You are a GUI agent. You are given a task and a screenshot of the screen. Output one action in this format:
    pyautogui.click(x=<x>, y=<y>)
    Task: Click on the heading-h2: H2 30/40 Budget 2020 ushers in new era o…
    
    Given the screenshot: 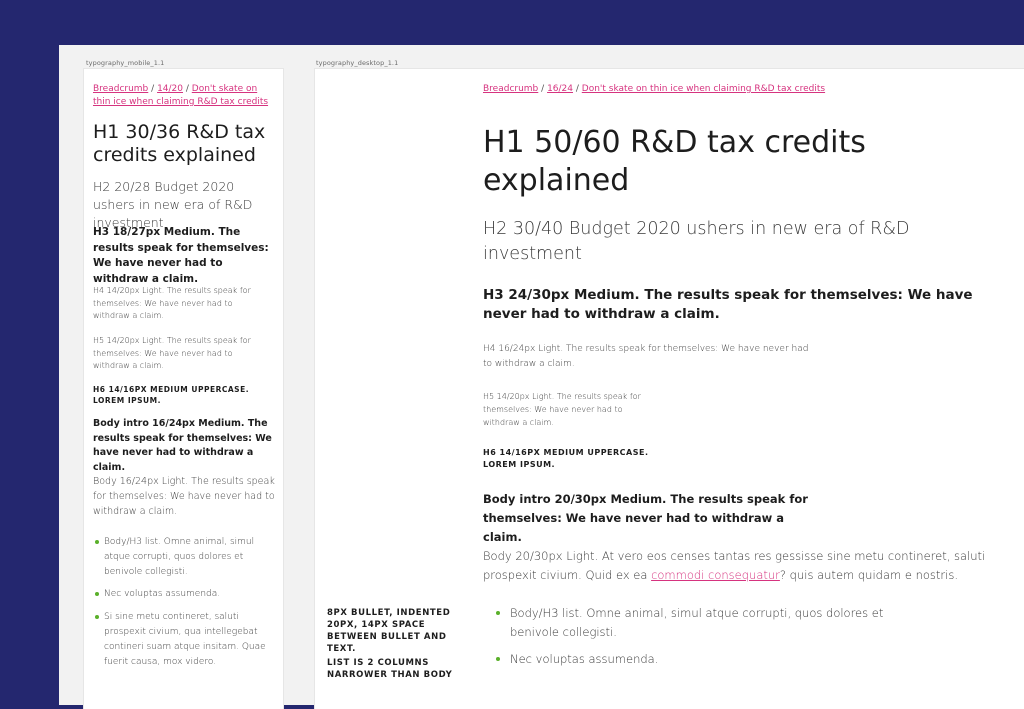 What is the action you would take?
    pyautogui.click(x=696, y=241)
    